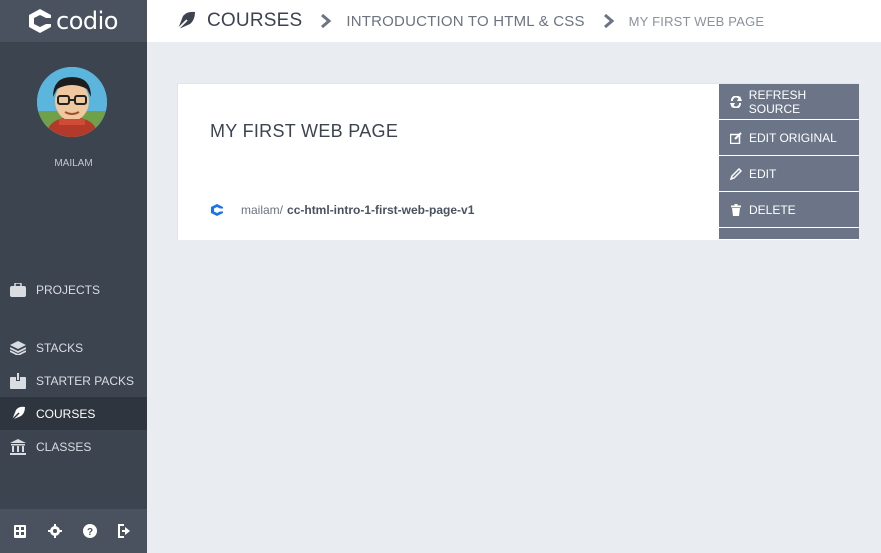 Image resolution: width=881 pixels, height=553 pixels. Describe the element at coordinates (73, 163) in the screenshot. I see `username: MAILAM` at that location.